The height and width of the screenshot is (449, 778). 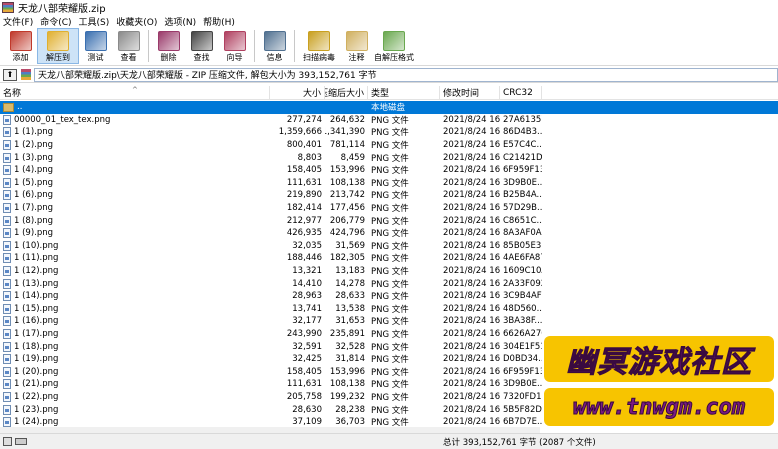 What do you see at coordinates (201, 46) in the screenshot?
I see `toolbar-button-5: 查找` at bounding box center [201, 46].